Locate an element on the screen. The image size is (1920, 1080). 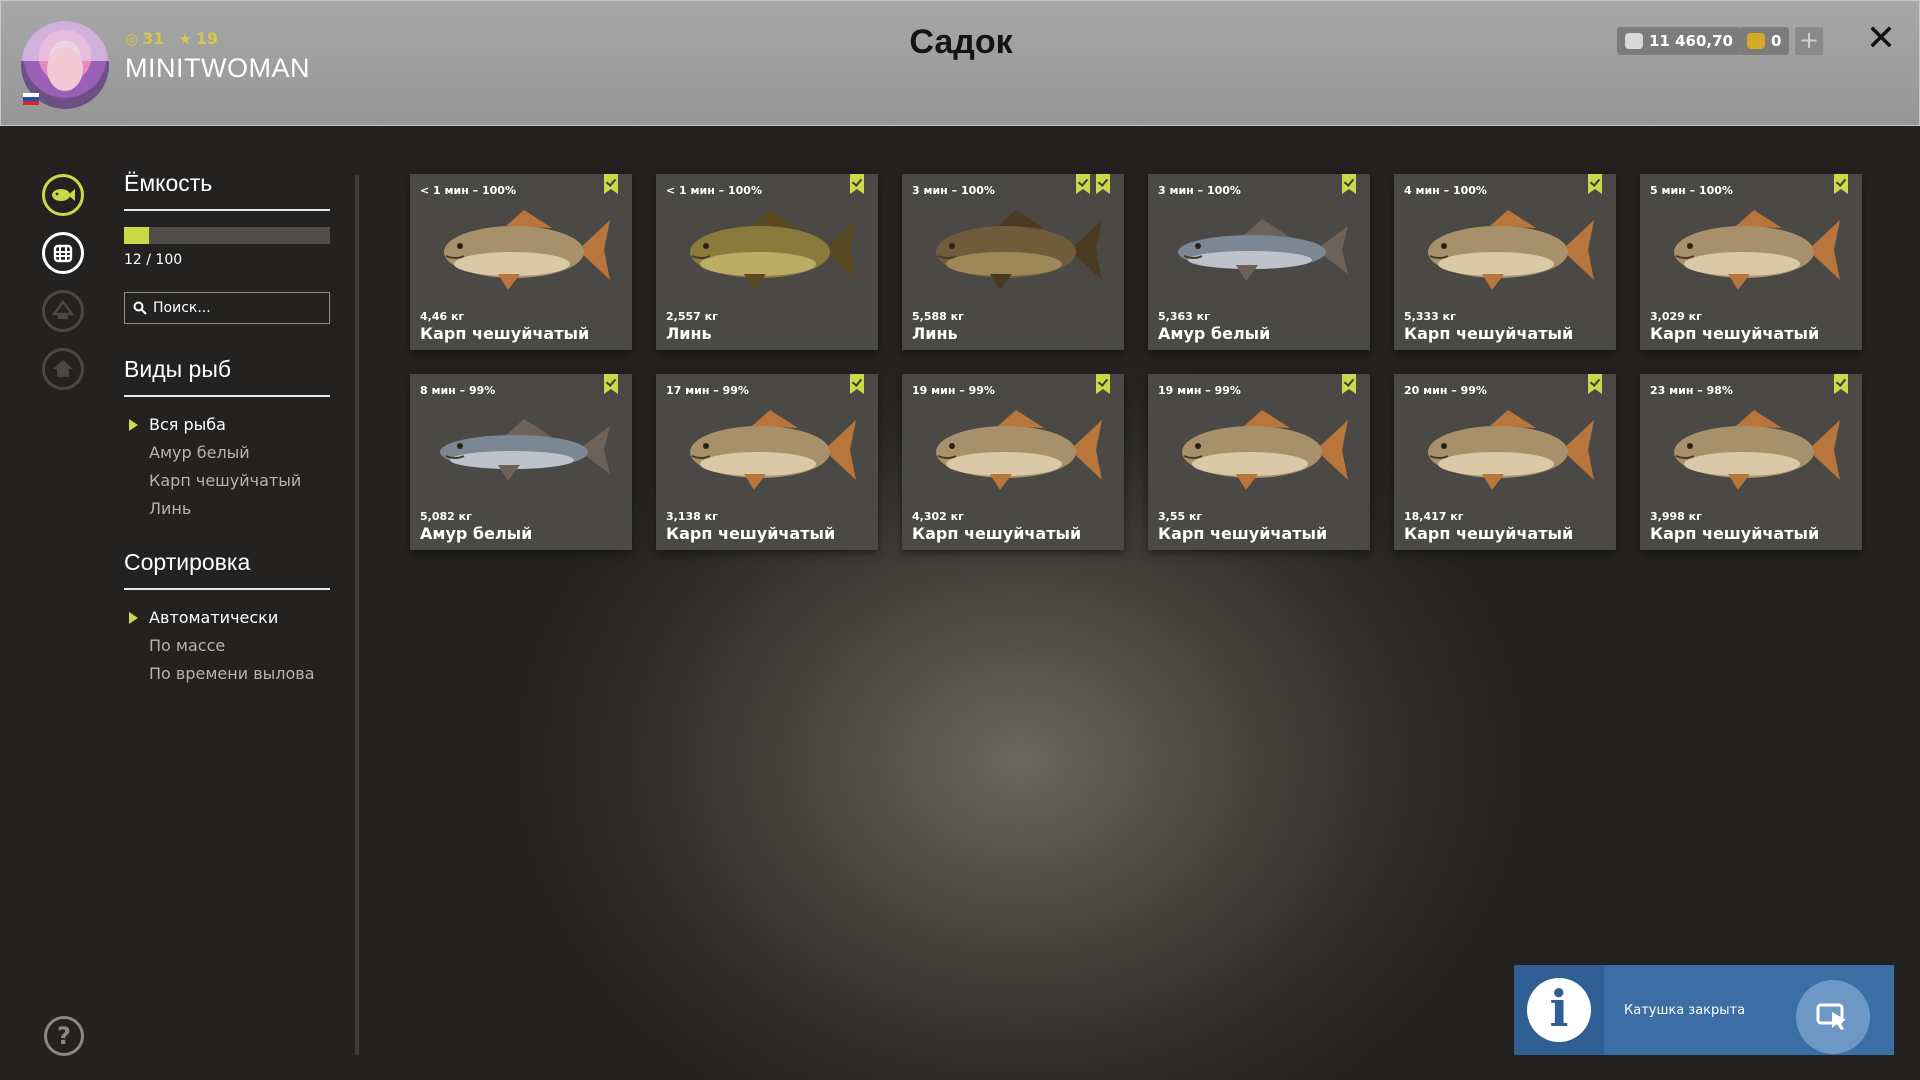
silver-coin-icon is located at coordinates (1634, 41).